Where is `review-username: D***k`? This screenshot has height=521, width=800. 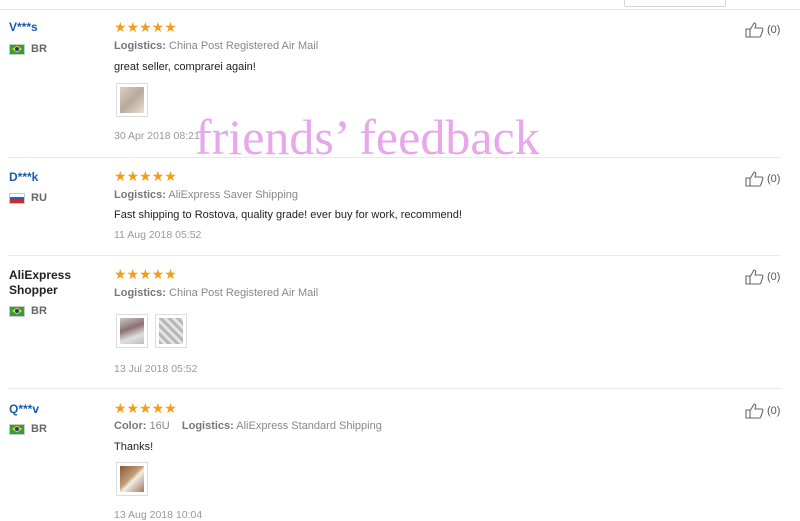 review-username: D***k is located at coordinates (23, 177).